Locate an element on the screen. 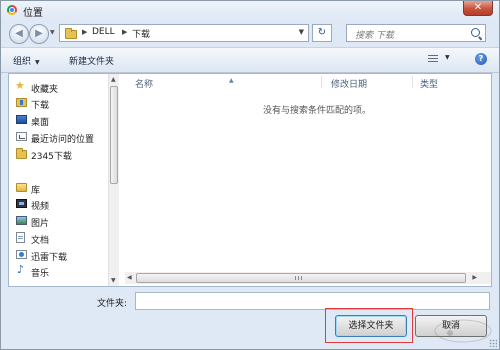 The width and height of the screenshot is (500, 350). nav-item-label: 下载 is located at coordinates (40, 106).